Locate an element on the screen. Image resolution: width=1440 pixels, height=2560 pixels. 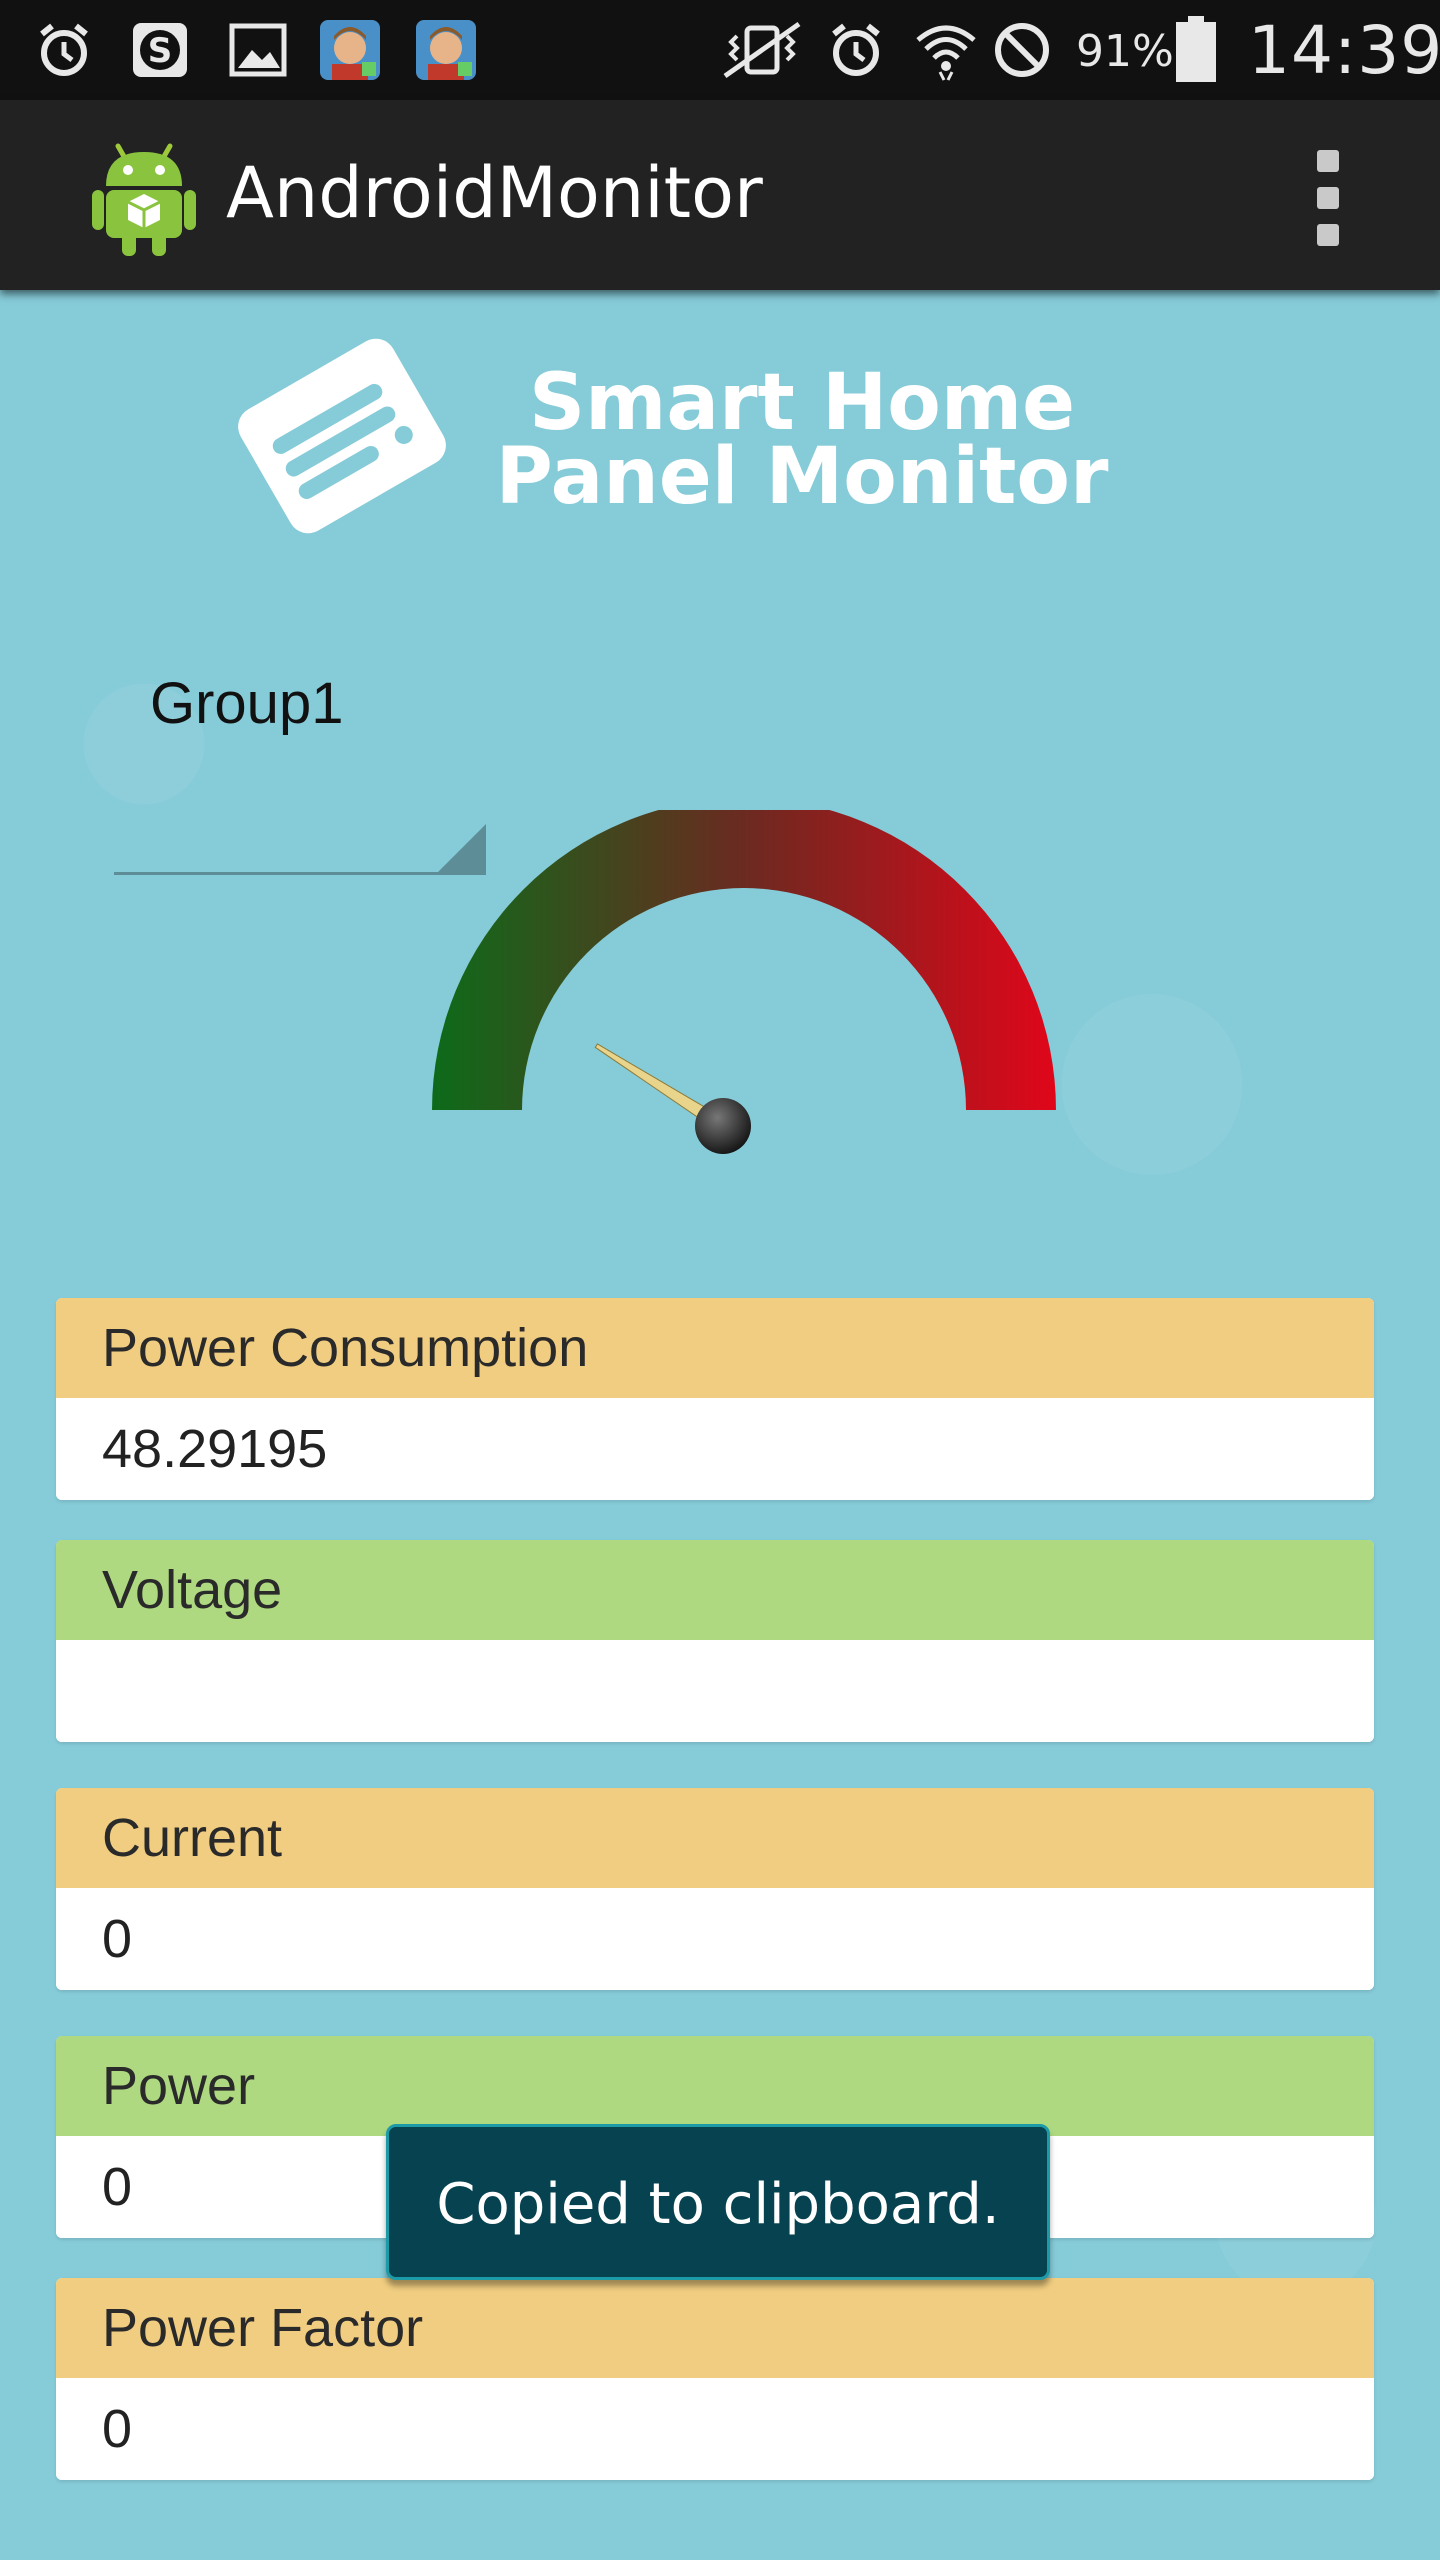
reading-card: Current 0 is located at coordinates (715, 1889).